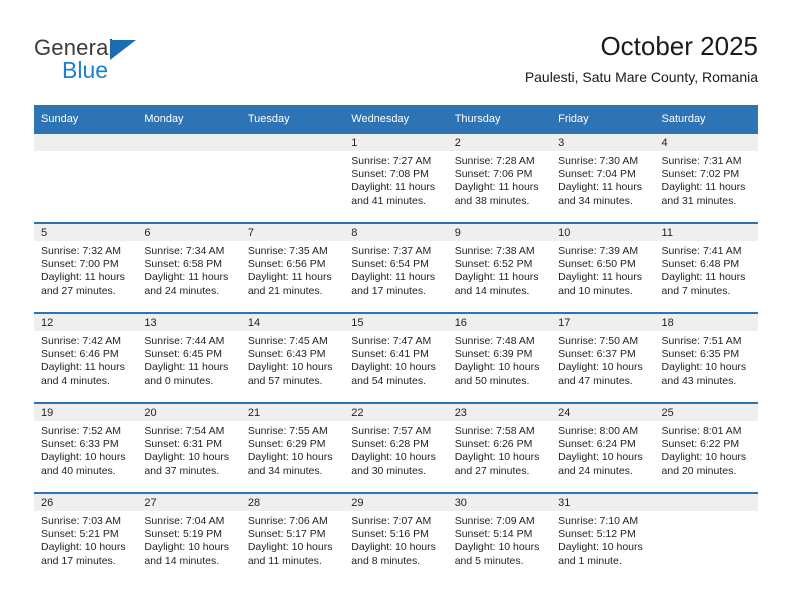 This screenshot has width=792, height=612. I want to click on sunrise-text: Sunrise: 7:58 AM, so click(494, 431).